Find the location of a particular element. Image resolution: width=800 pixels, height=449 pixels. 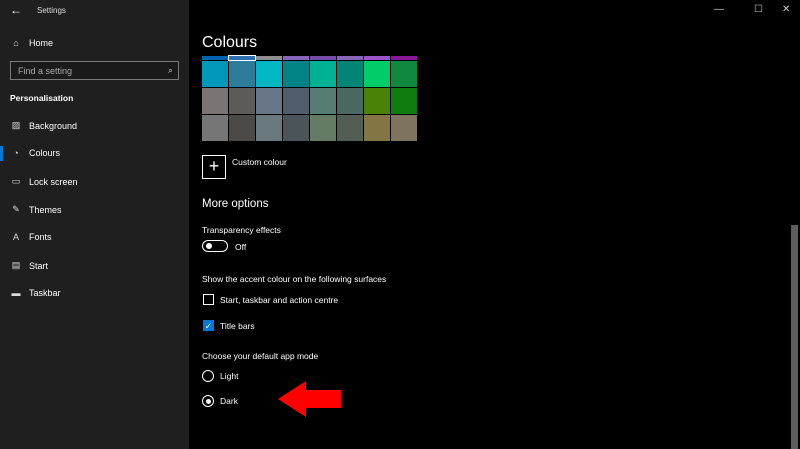

themes-icon: ✎ is located at coordinates (16, 209).